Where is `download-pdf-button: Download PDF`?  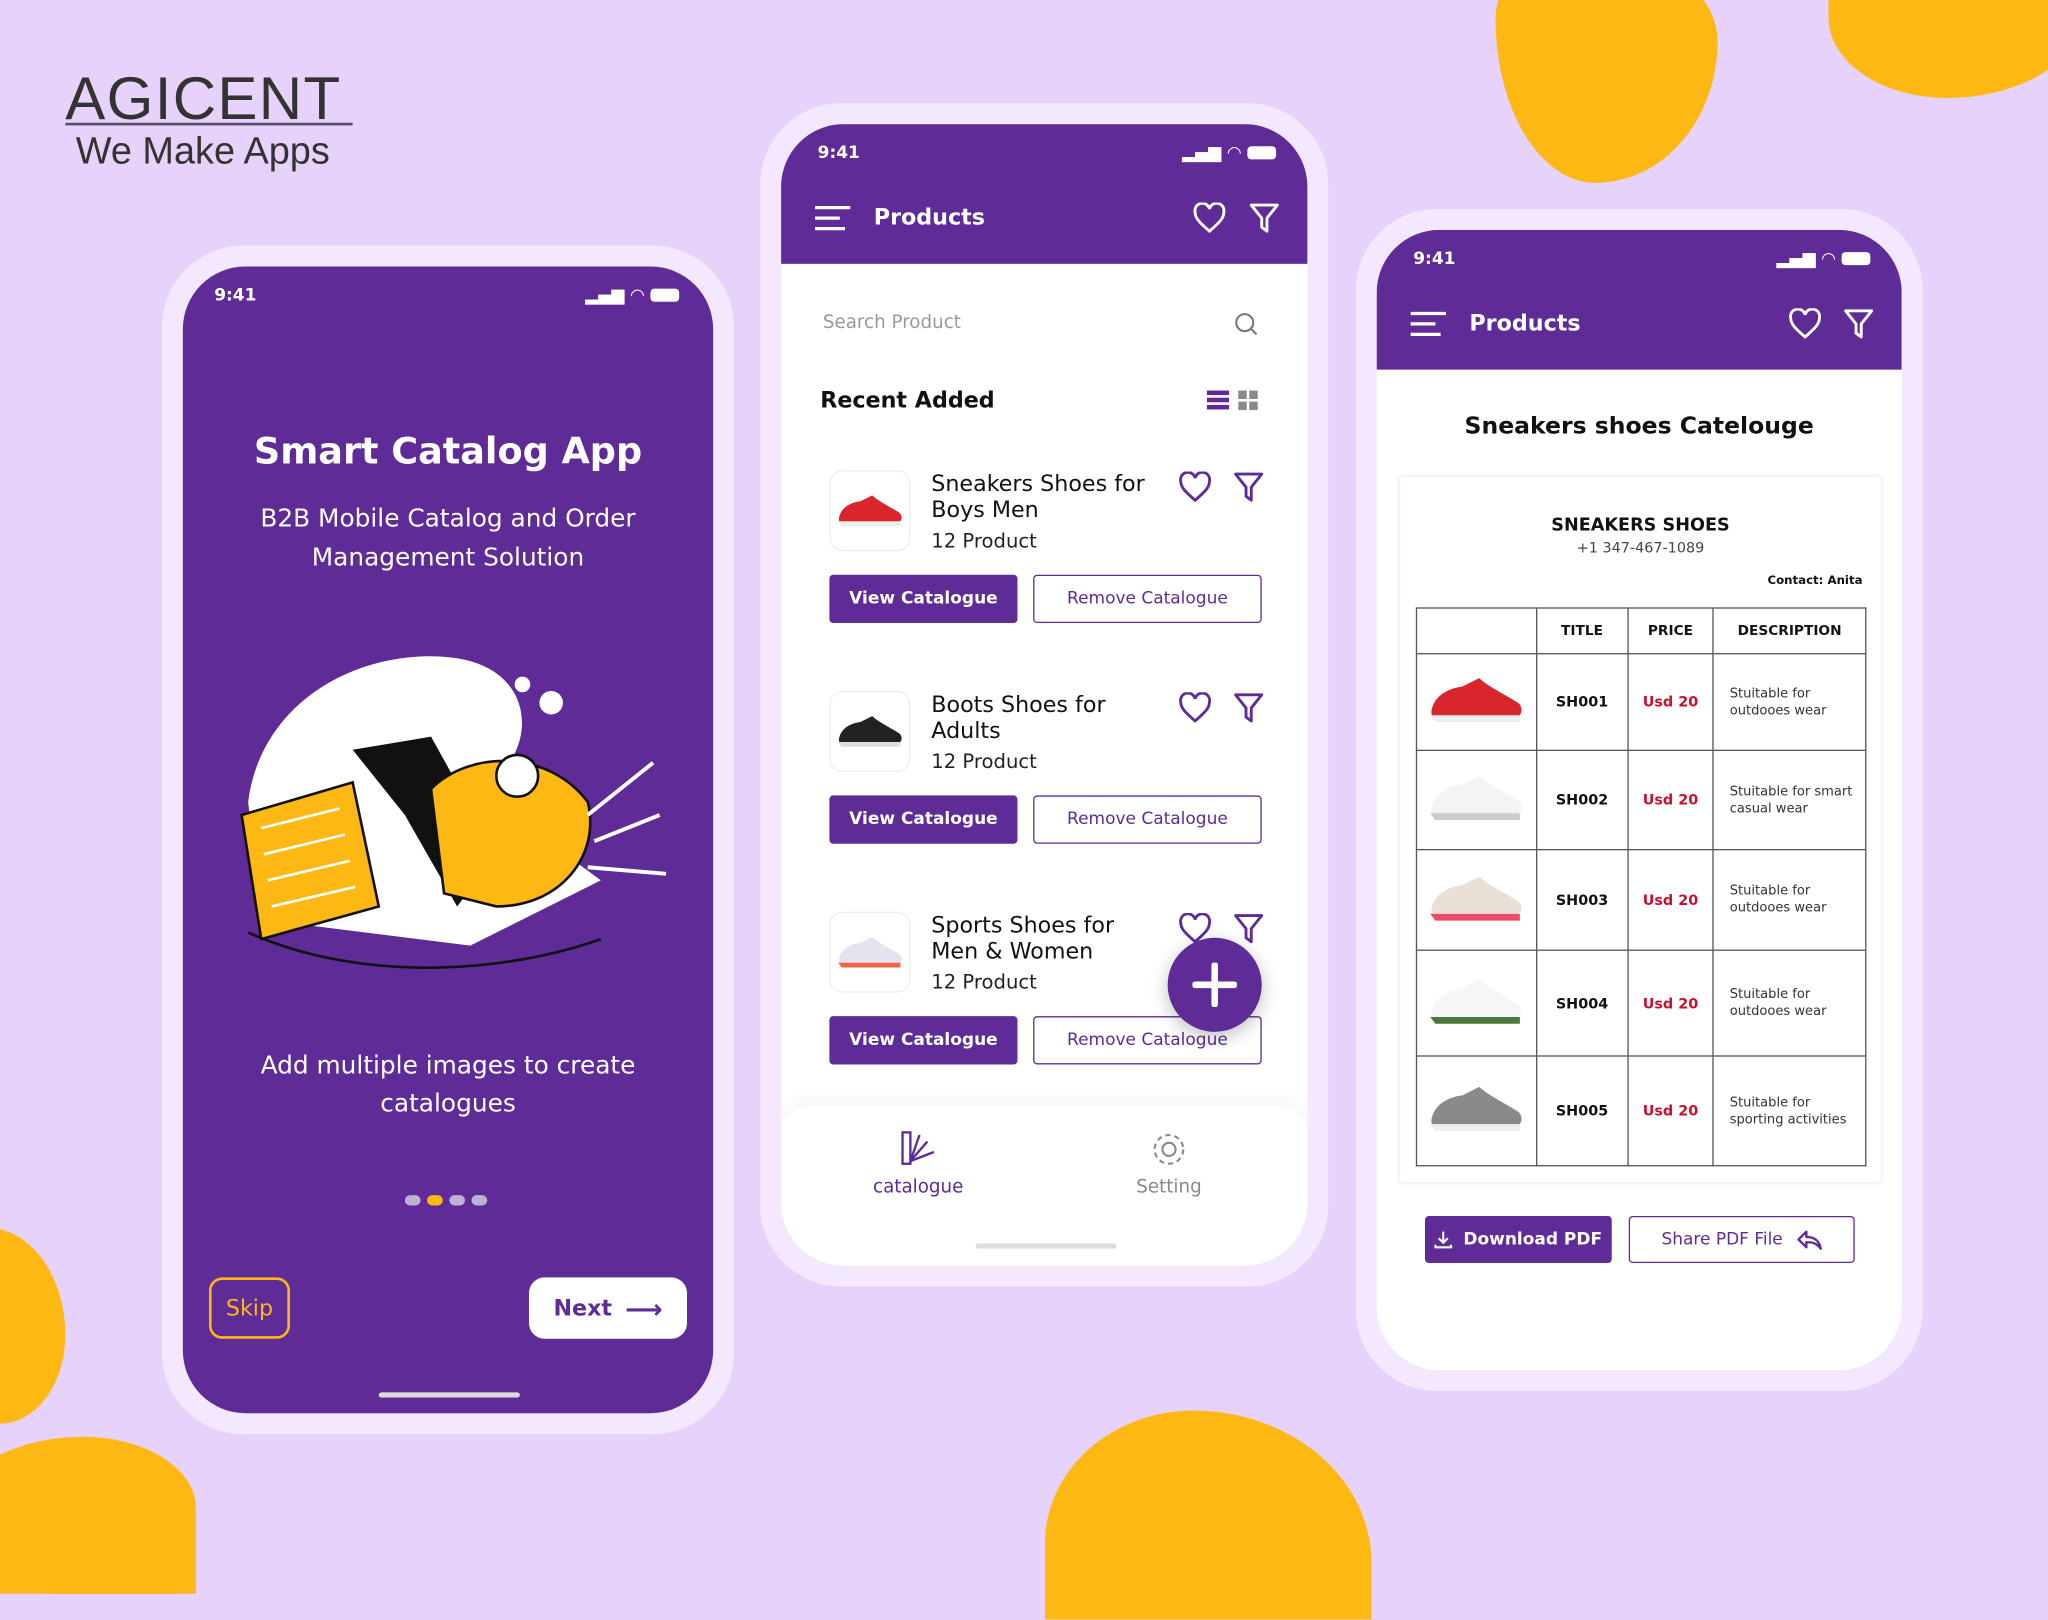 download-pdf-button: Download PDF is located at coordinates (1518, 1239).